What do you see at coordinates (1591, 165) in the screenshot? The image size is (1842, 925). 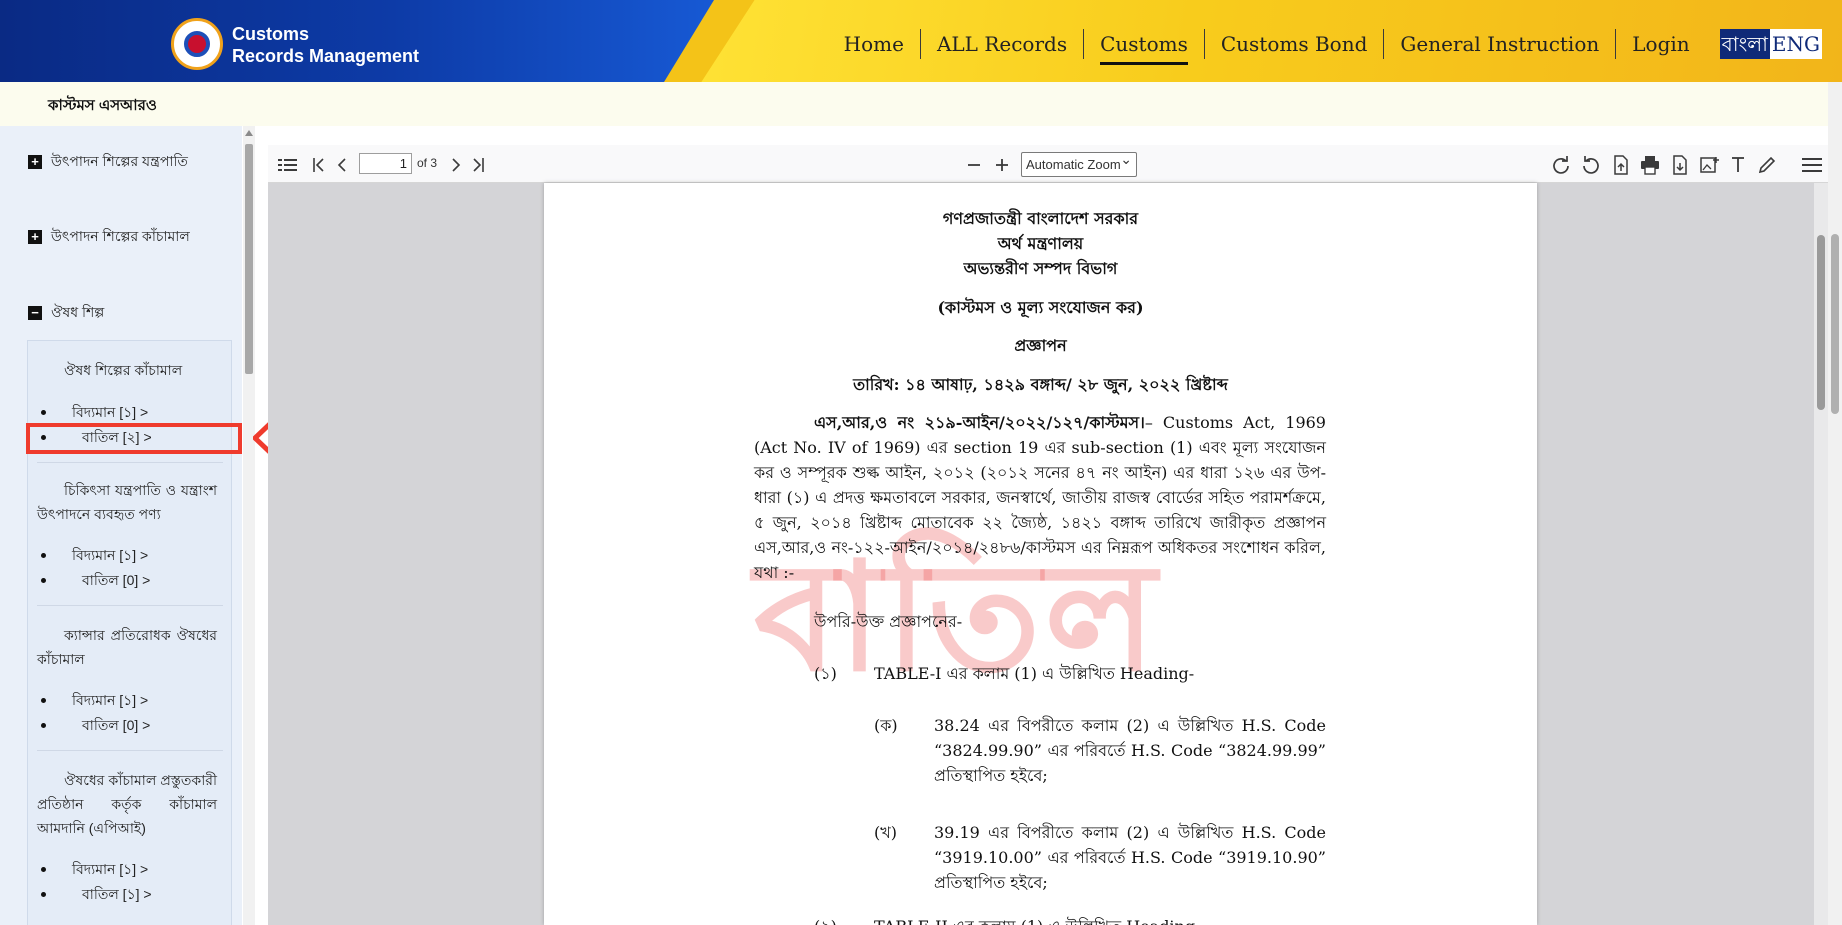 I see `rotate-counterclockwise-icon` at bounding box center [1591, 165].